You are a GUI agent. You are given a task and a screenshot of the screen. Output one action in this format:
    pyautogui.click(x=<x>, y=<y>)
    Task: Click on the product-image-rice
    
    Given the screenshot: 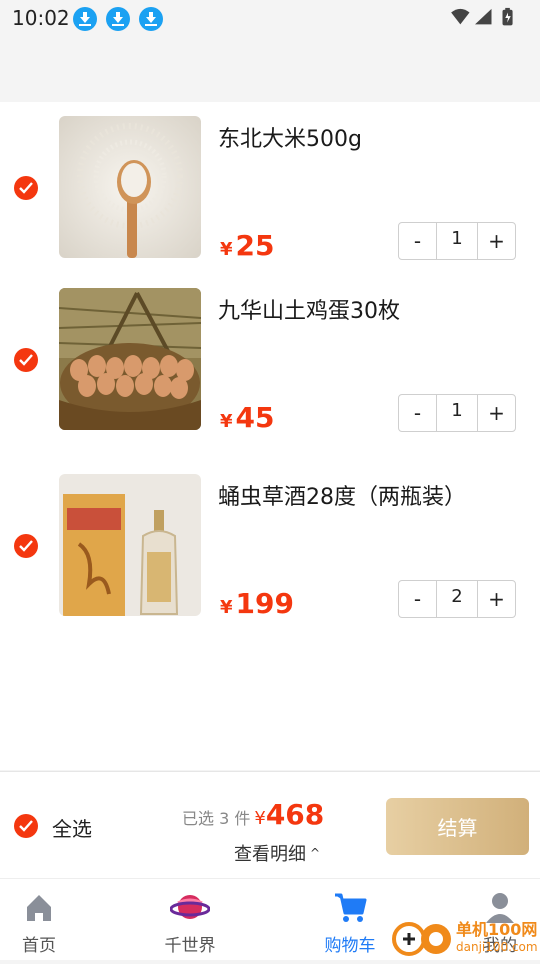 What is the action you would take?
    pyautogui.click(x=130, y=187)
    